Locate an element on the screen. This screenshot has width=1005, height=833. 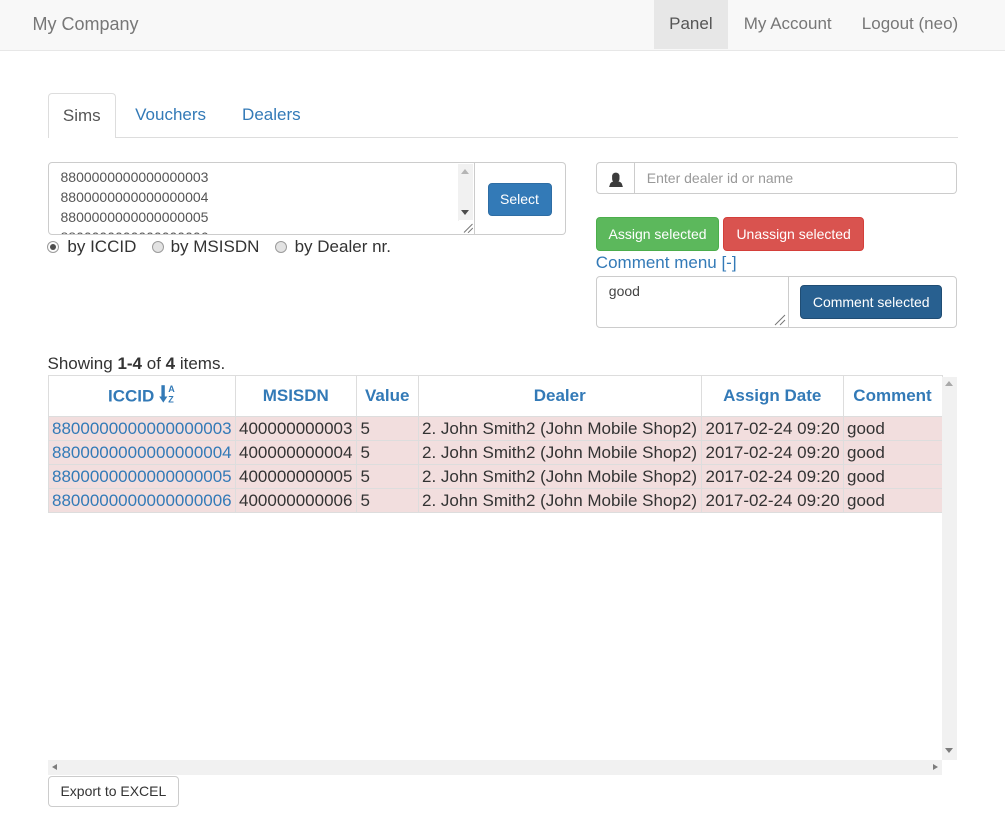
svg-text: A is located at coordinates (171, 389).